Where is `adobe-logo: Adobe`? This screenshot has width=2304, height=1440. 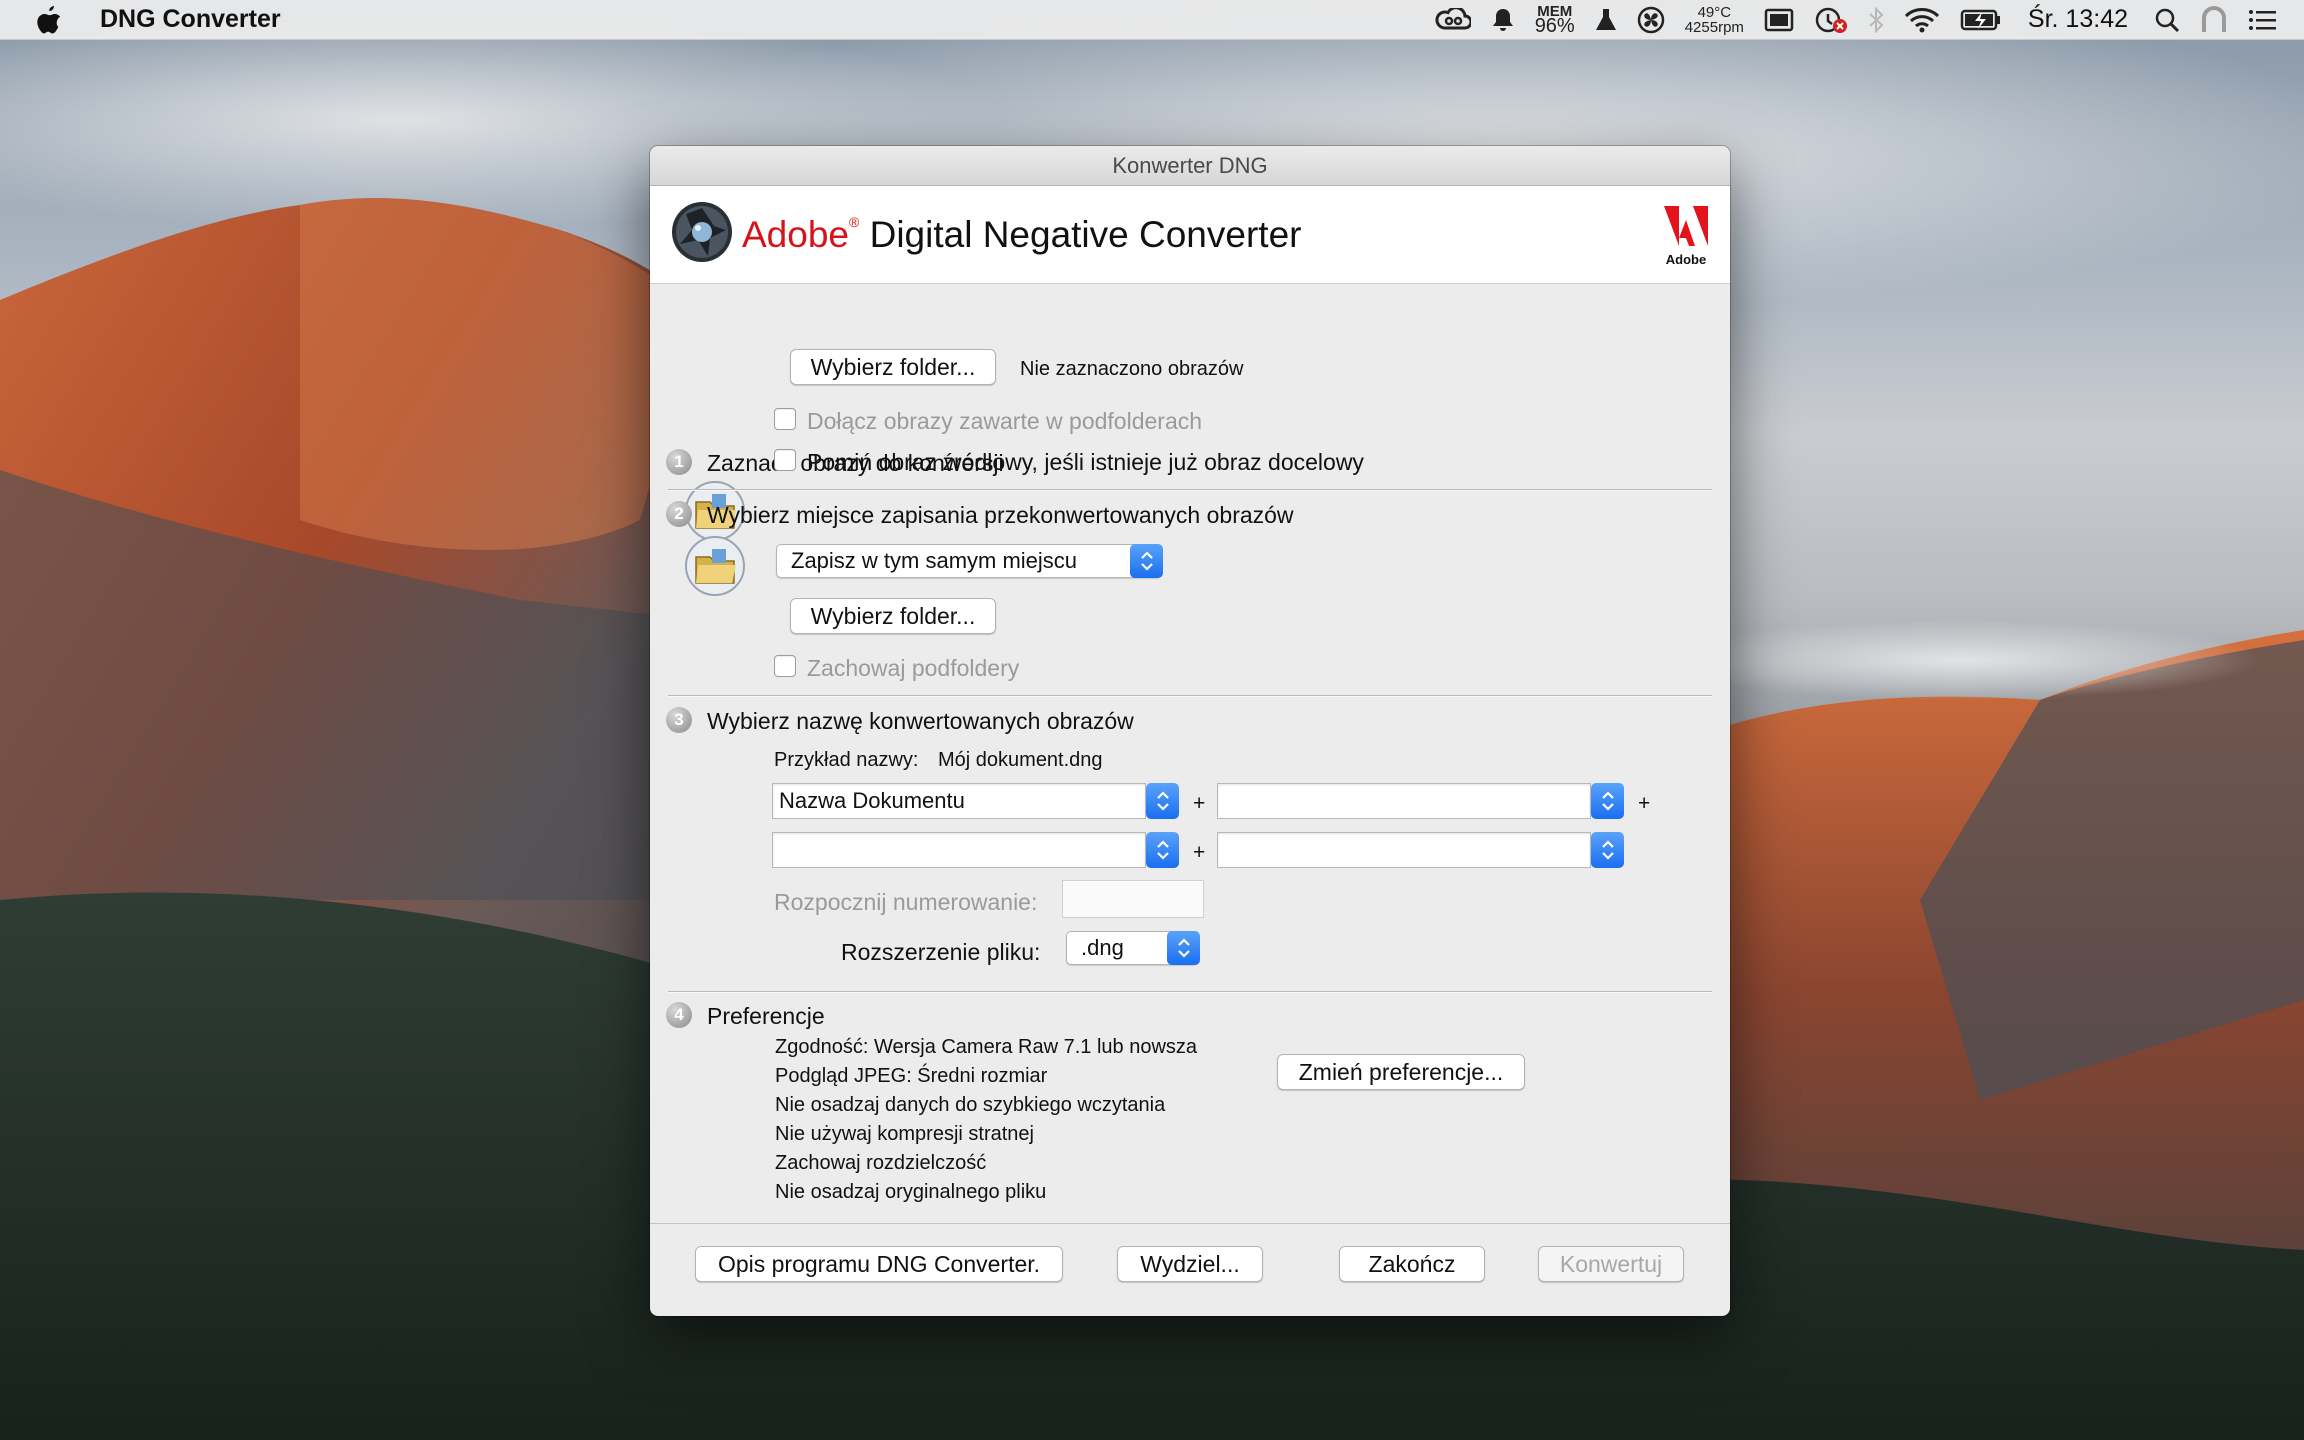
adobe-logo: Adobe is located at coordinates (1686, 236).